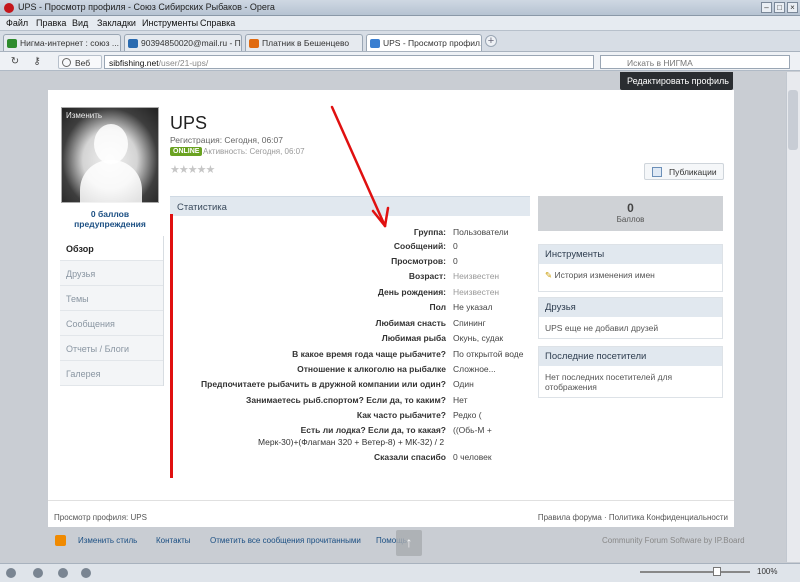 The width and height of the screenshot is (800, 582). What do you see at coordinates (100, 517) in the screenshot?
I see `footer-breadcrumb: Просмотр профиля: UPS` at bounding box center [100, 517].